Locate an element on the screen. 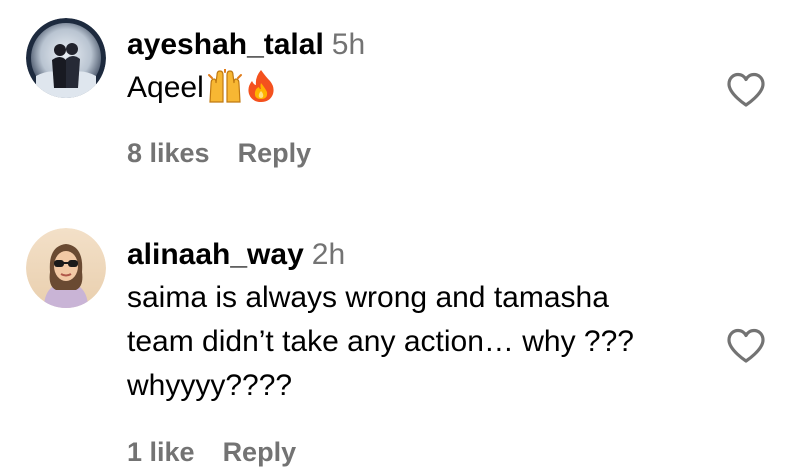 This screenshot has height=475, width=788. comment-body: ayeshah_talal 5h Aqeel is located at coordinates (412, 71).